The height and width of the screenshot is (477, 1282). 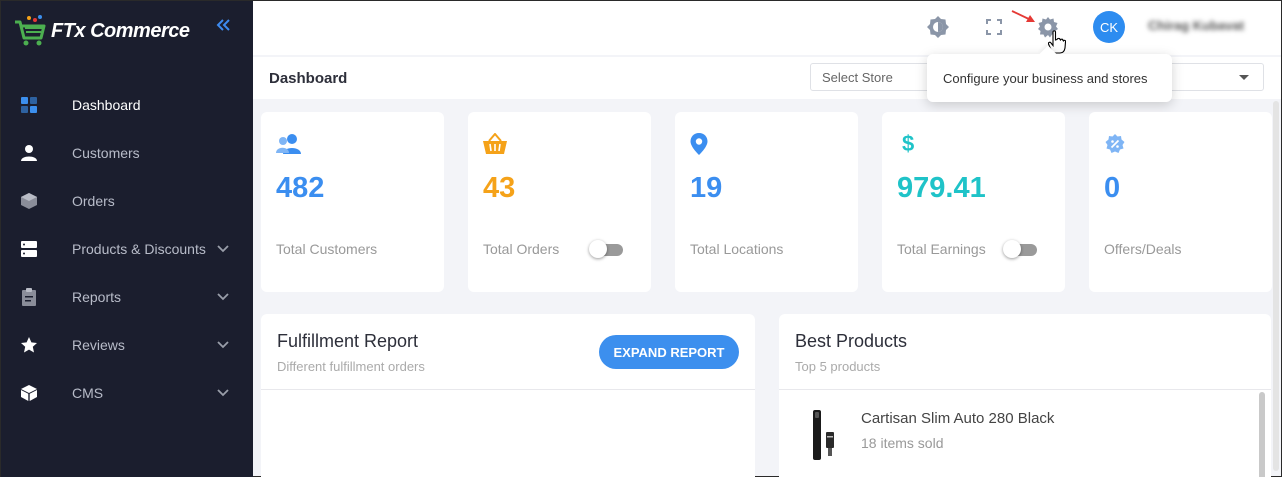 I want to click on tooltip-text: Configure your business and stores, so click(x=1045, y=78).